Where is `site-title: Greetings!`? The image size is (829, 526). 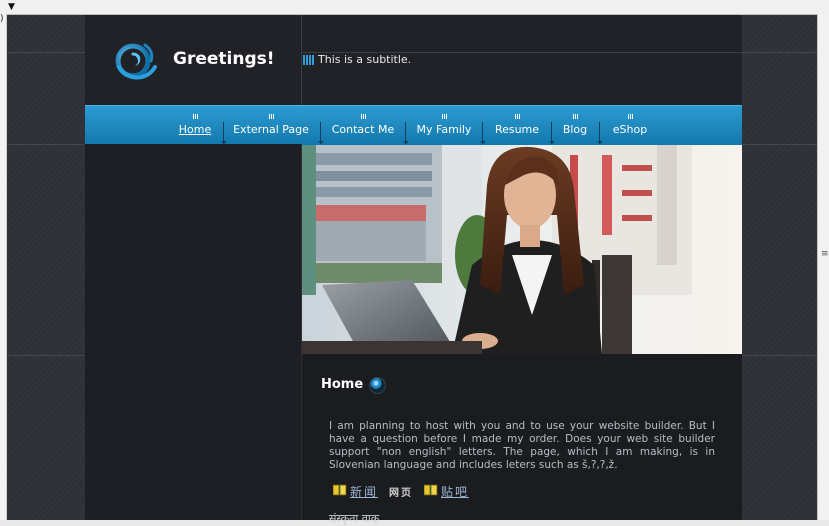
site-title: Greetings! is located at coordinates (224, 59).